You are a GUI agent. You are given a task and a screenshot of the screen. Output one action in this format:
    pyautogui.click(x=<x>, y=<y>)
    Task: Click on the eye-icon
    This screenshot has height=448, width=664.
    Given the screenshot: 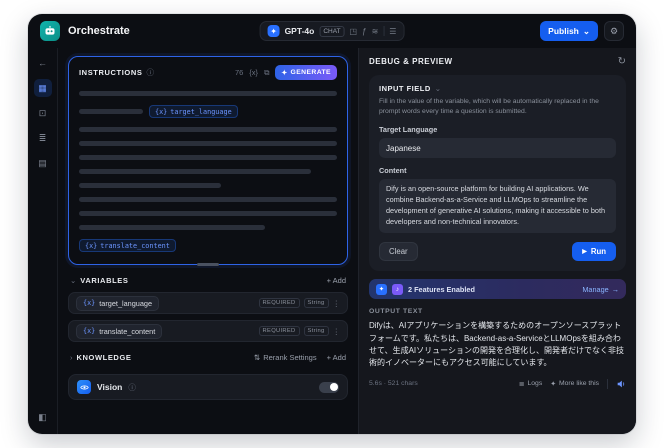 What is the action you would take?
    pyautogui.click(x=84, y=387)
    